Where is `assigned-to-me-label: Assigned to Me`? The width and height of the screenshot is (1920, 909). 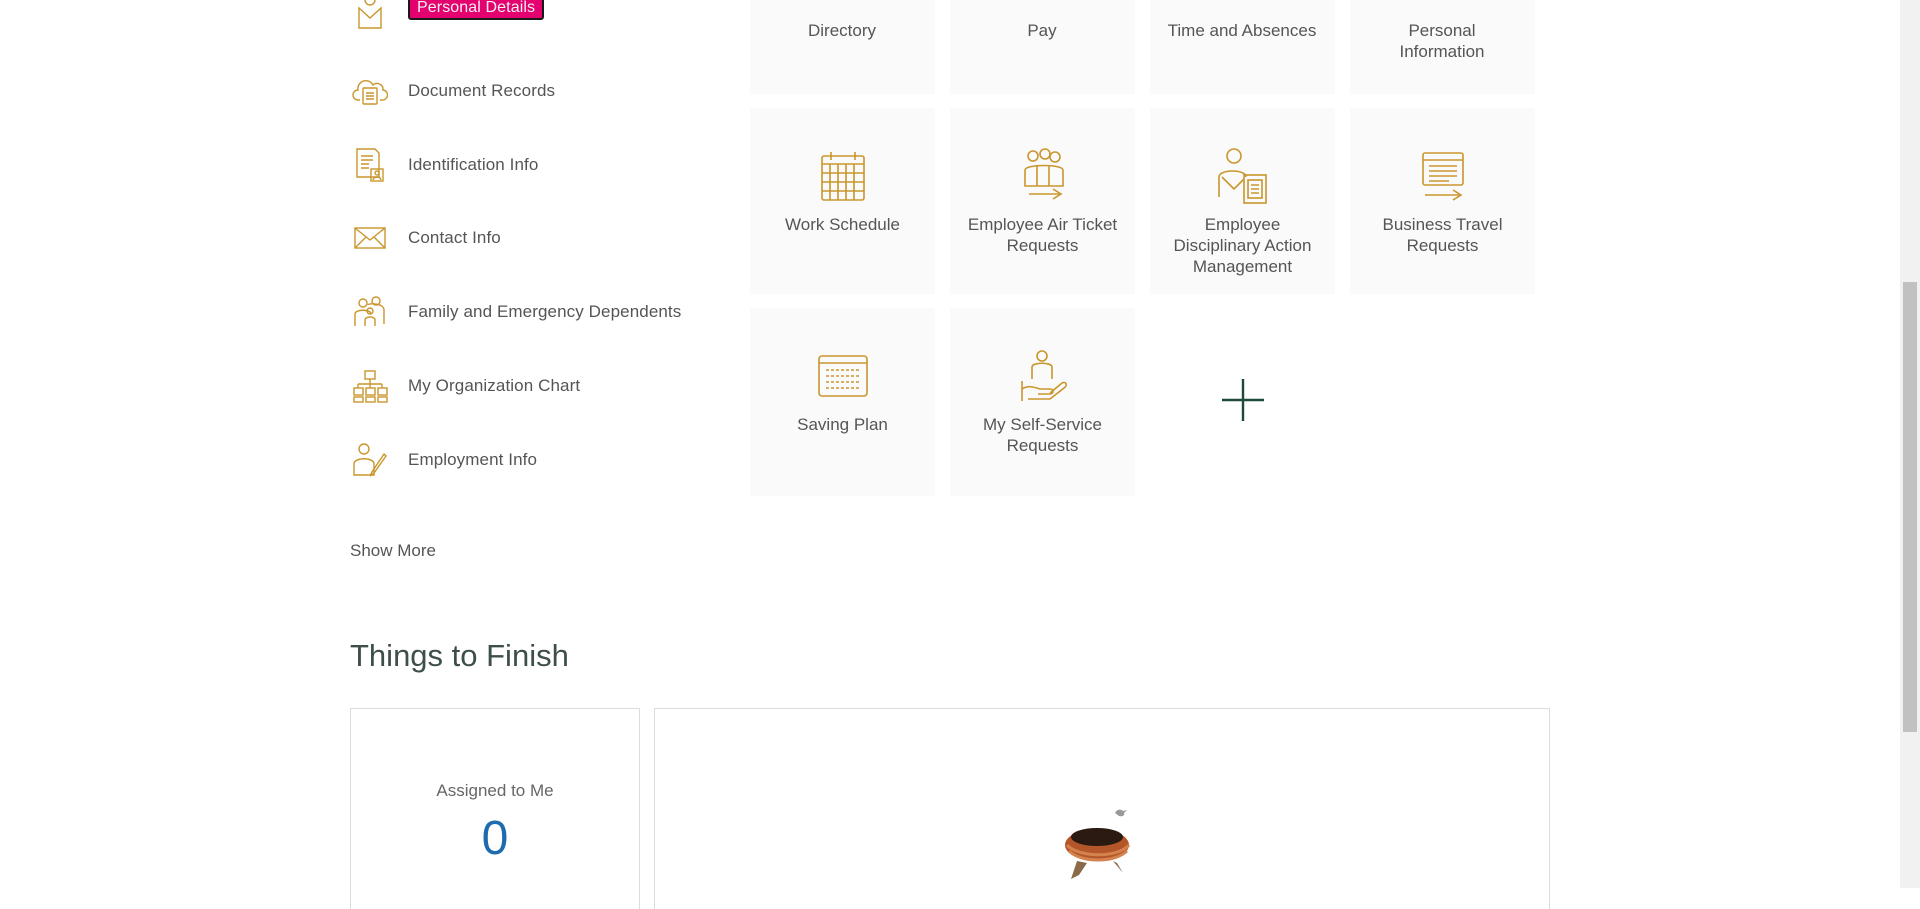
assigned-to-me-label: Assigned to Me is located at coordinates (495, 790).